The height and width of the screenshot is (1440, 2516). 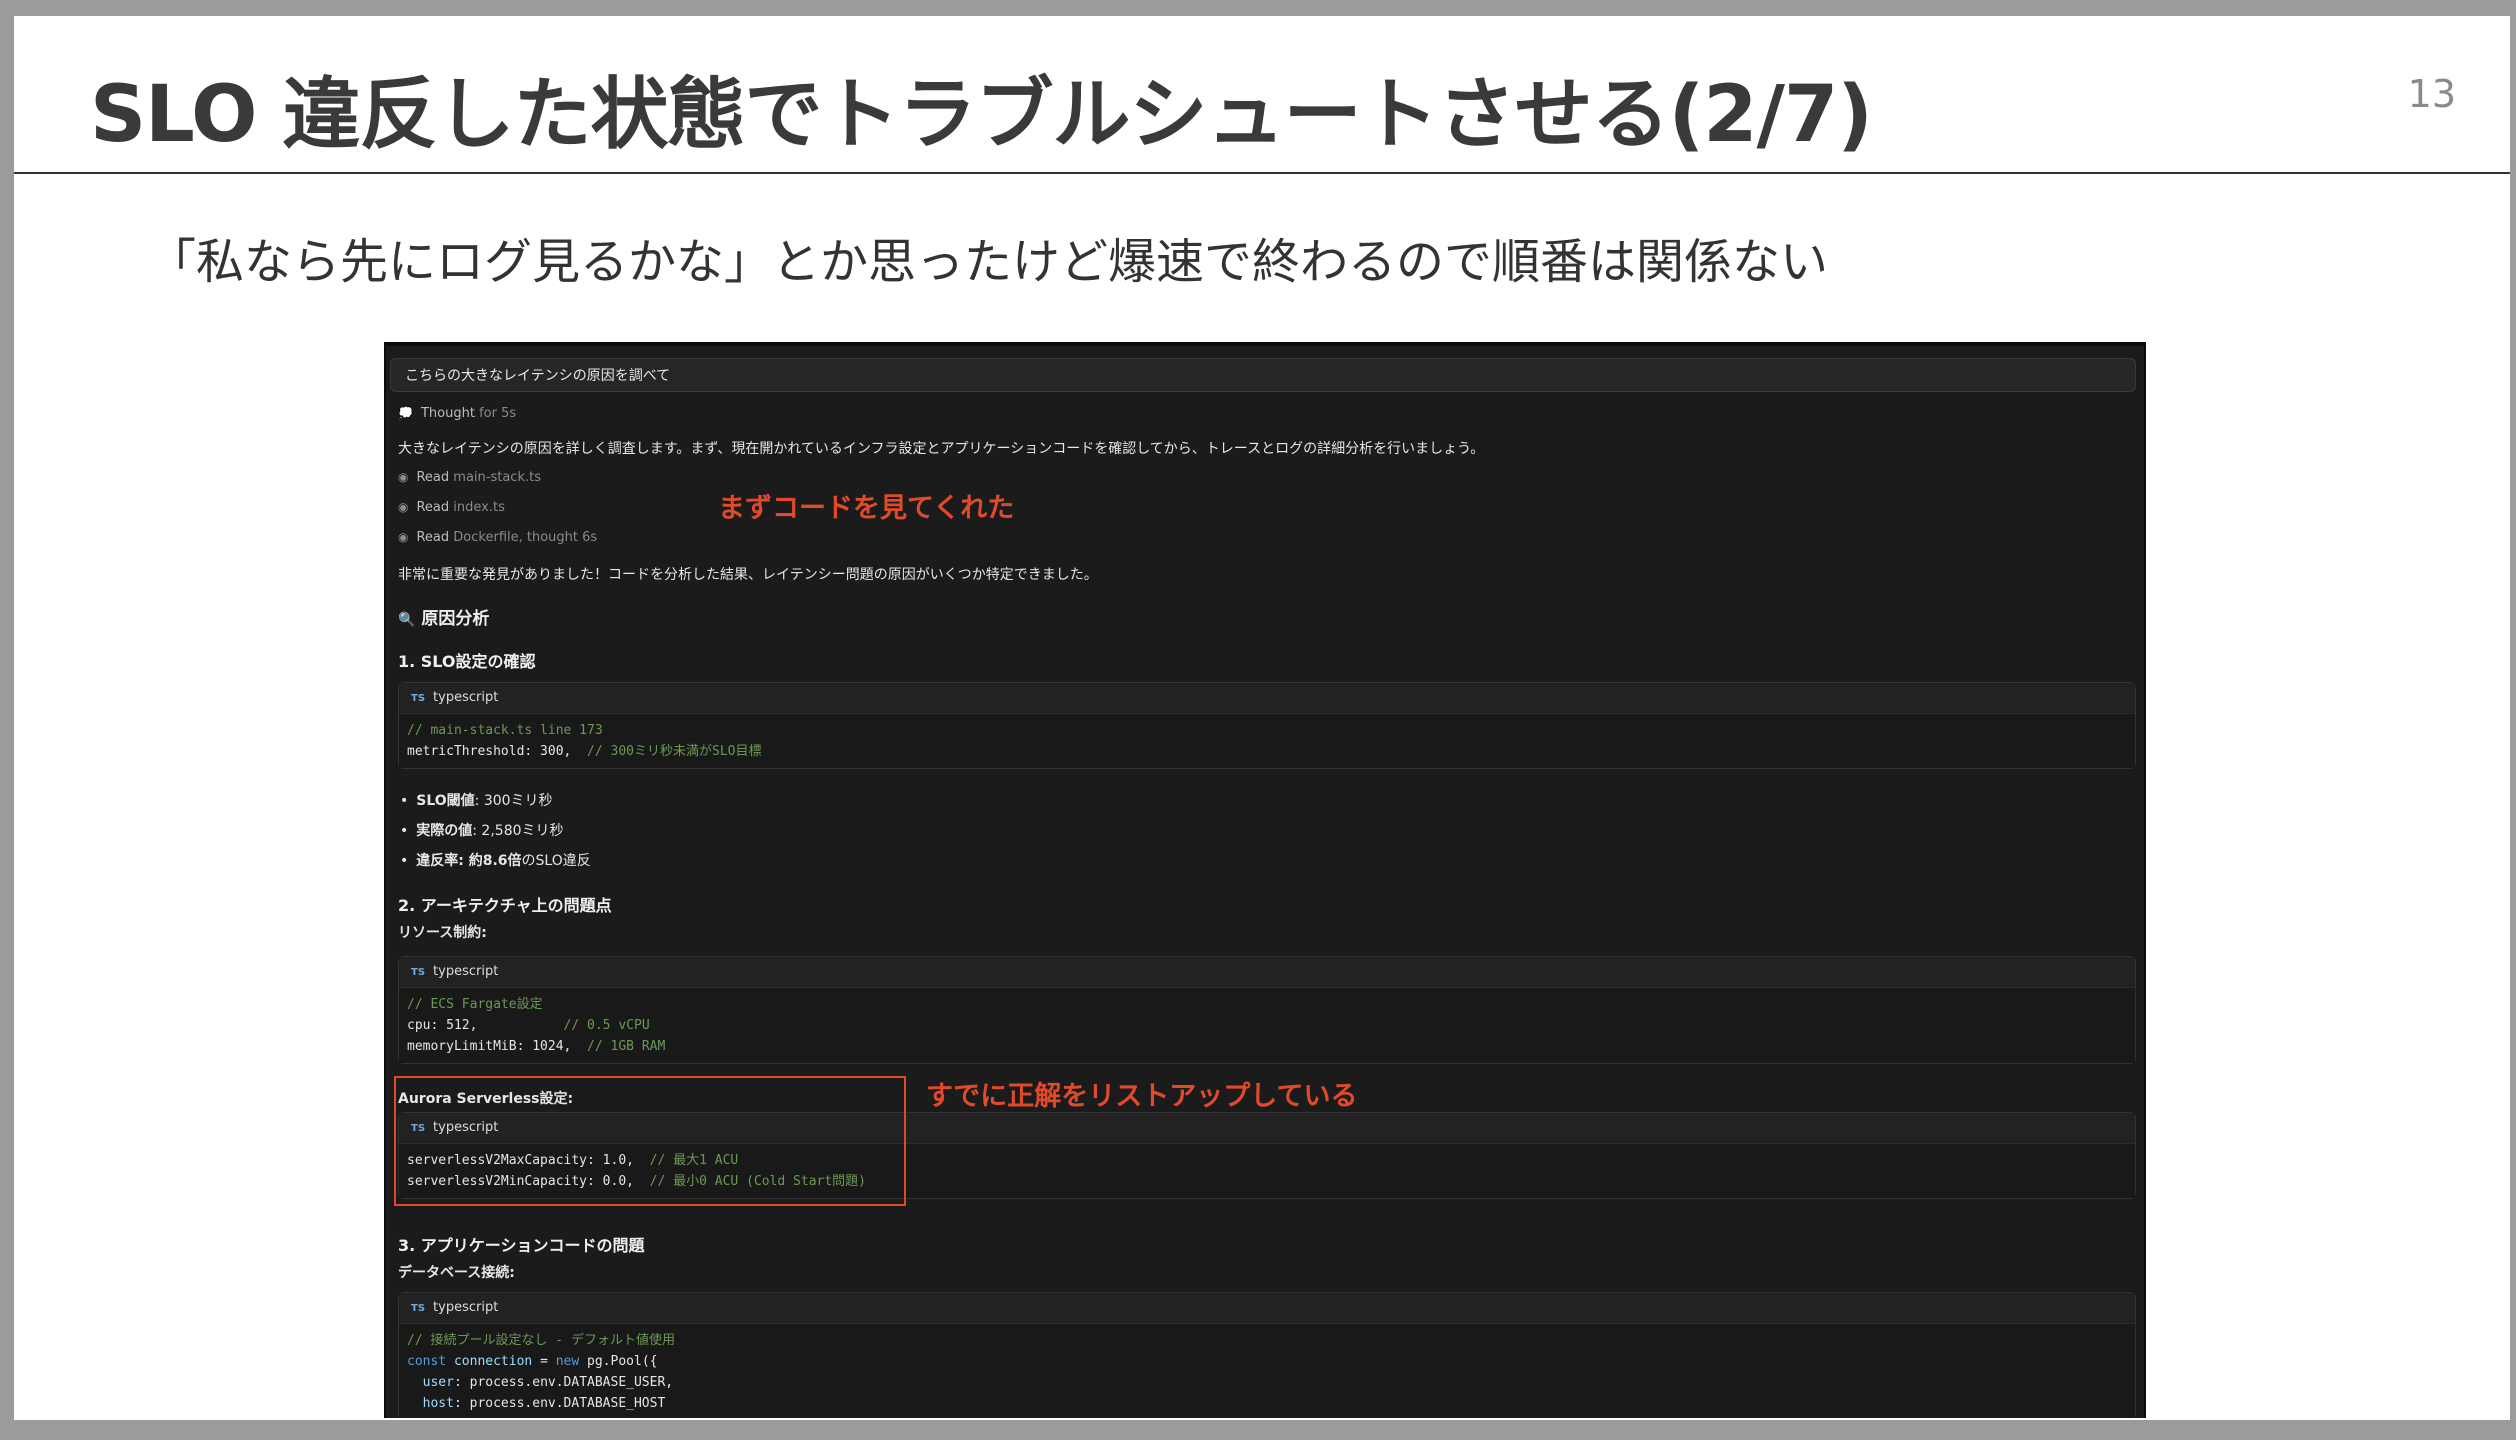 What do you see at coordinates (626, 1046) in the screenshot?
I see `code-comment: // 1GB RAM` at bounding box center [626, 1046].